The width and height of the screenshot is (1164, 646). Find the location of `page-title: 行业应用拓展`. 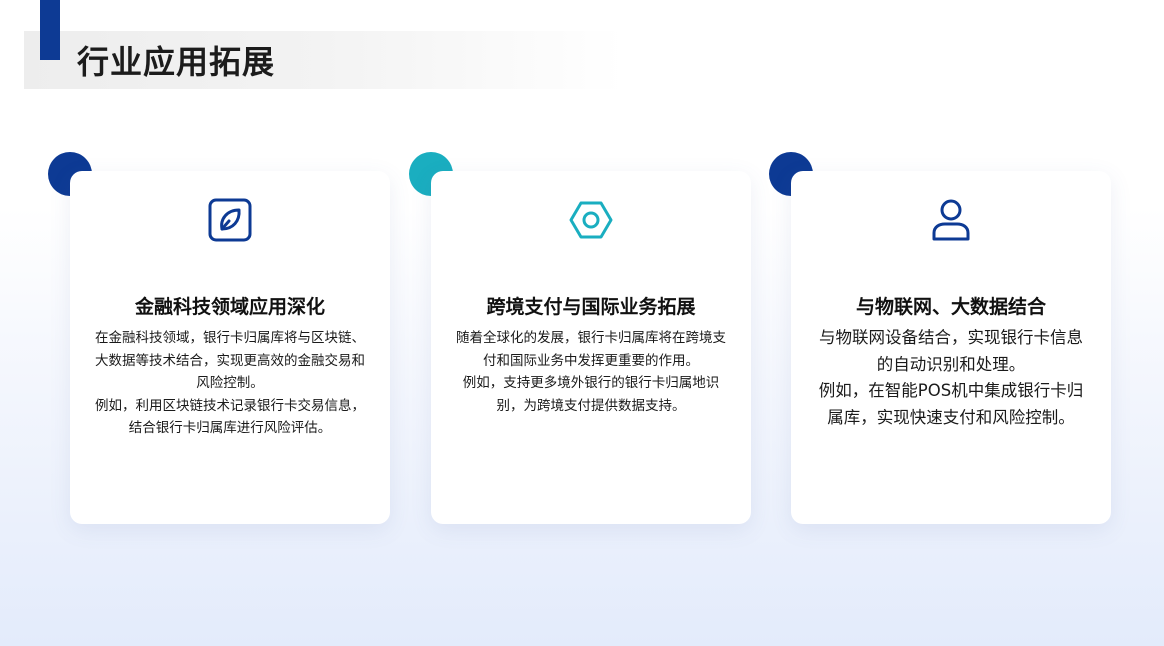

page-title: 行业应用拓展 is located at coordinates (176, 62).